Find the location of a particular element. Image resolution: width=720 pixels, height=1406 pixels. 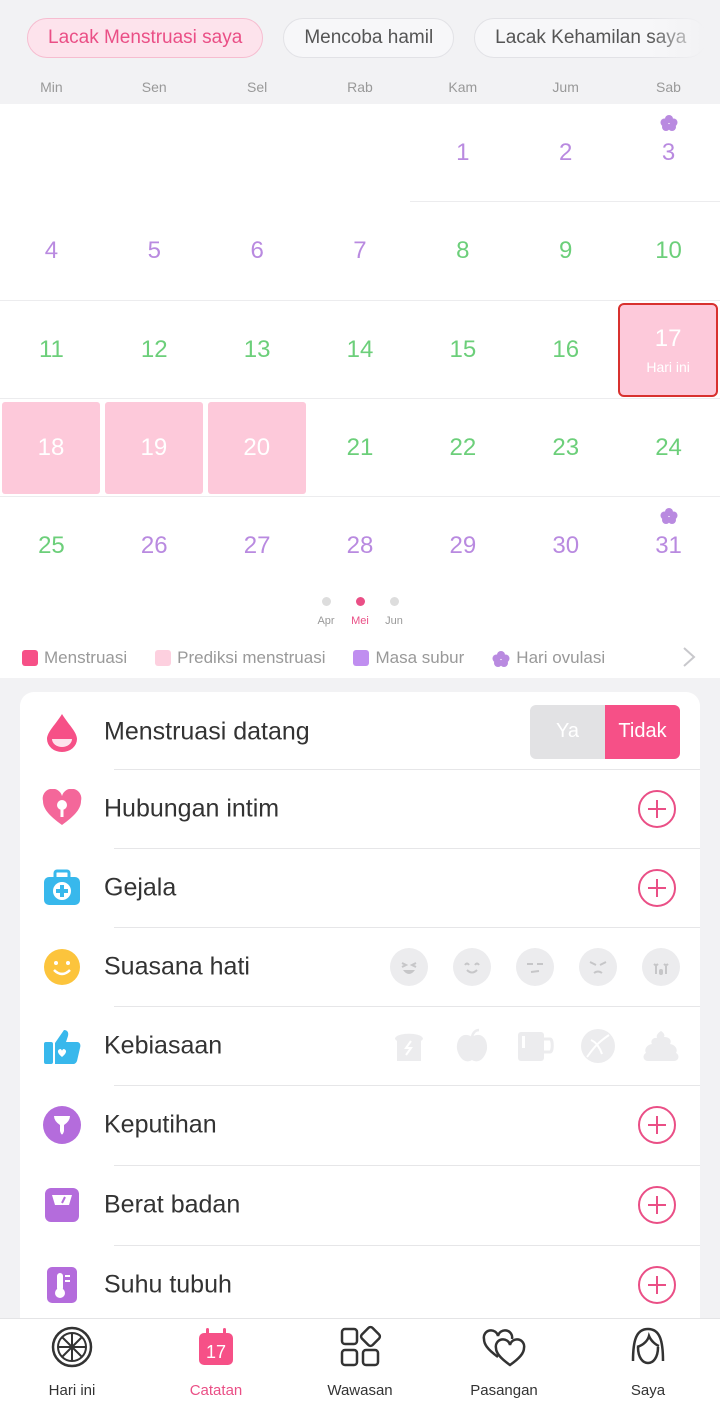

laughing-face-icon is located at coordinates (409, 966).